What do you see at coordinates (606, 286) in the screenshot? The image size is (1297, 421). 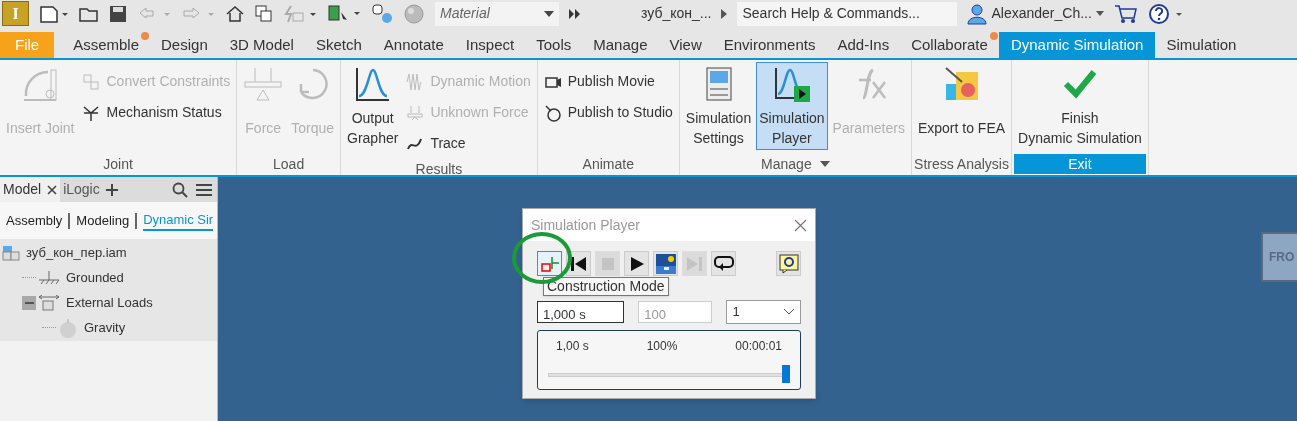 I see `tooltip: Construction Mode` at bounding box center [606, 286].